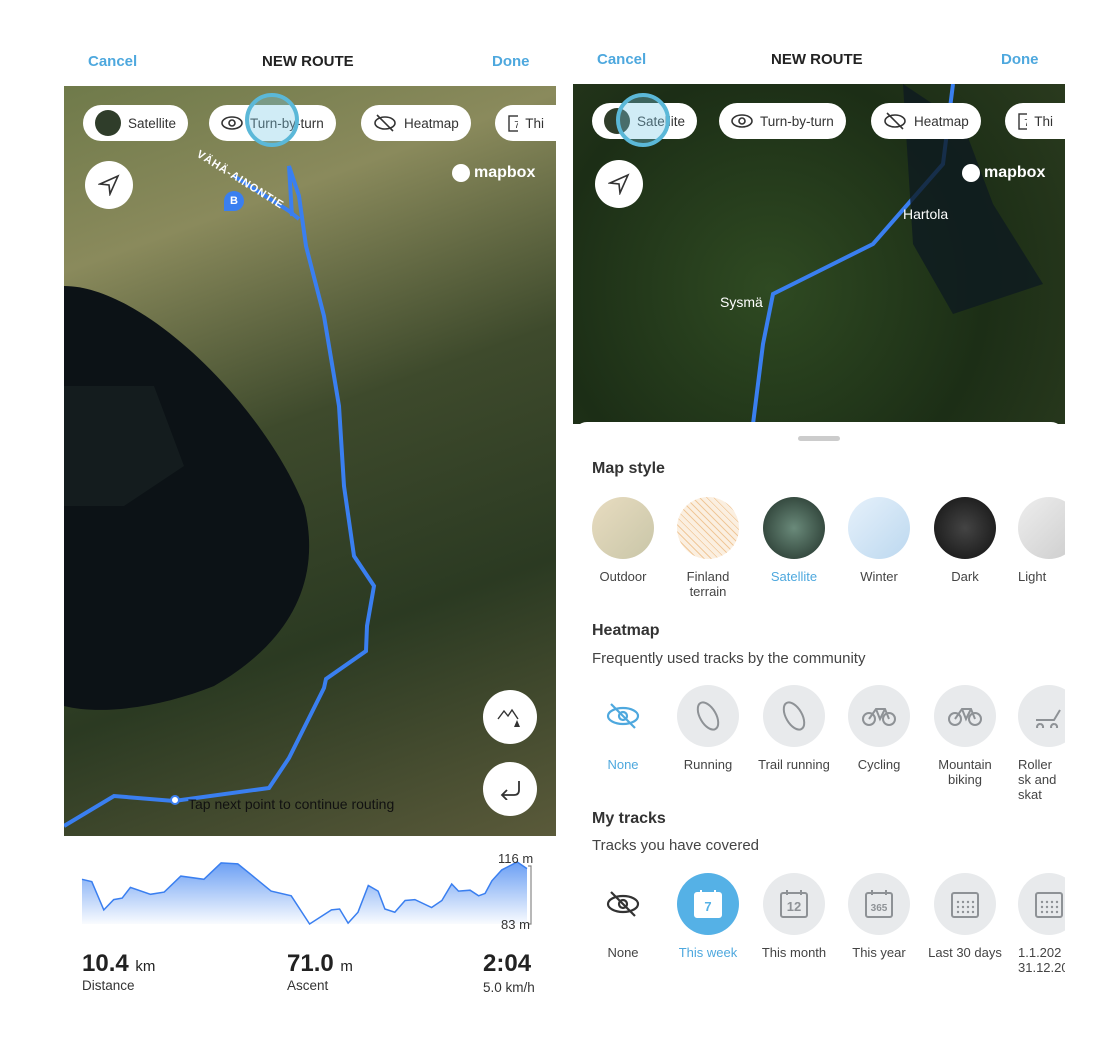 This screenshot has width=1110, height=1048. What do you see at coordinates (708, 916) in the screenshot?
I see `option-this-week: 7 This week` at bounding box center [708, 916].